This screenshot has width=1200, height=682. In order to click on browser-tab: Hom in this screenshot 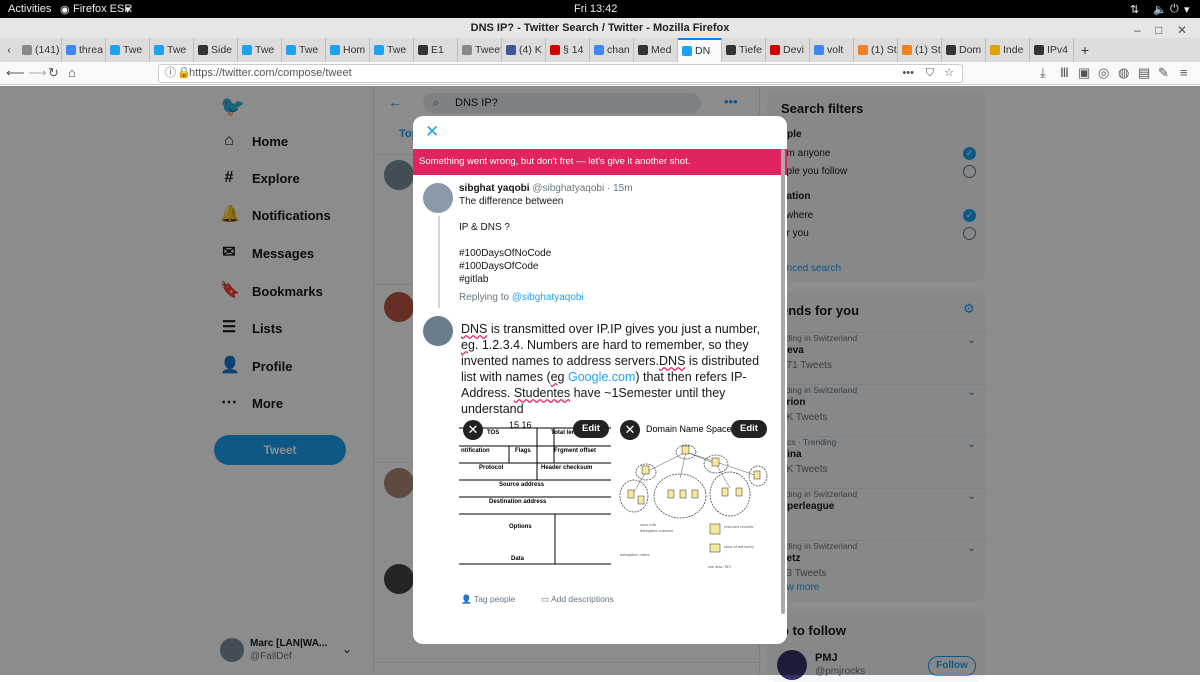, I will do `click(348, 50)`.